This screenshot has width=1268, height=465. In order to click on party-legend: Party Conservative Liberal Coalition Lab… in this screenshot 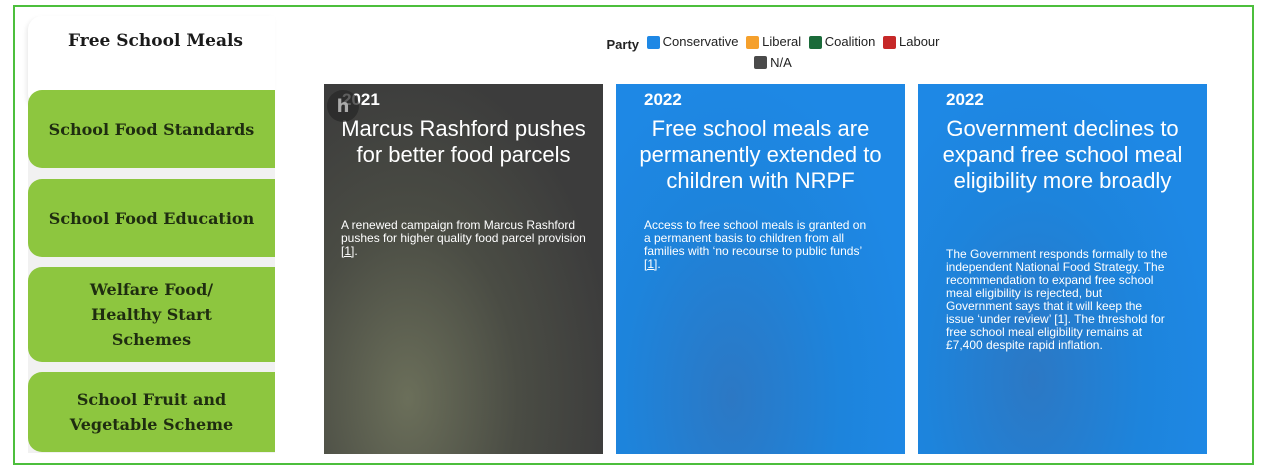, I will do `click(775, 53)`.